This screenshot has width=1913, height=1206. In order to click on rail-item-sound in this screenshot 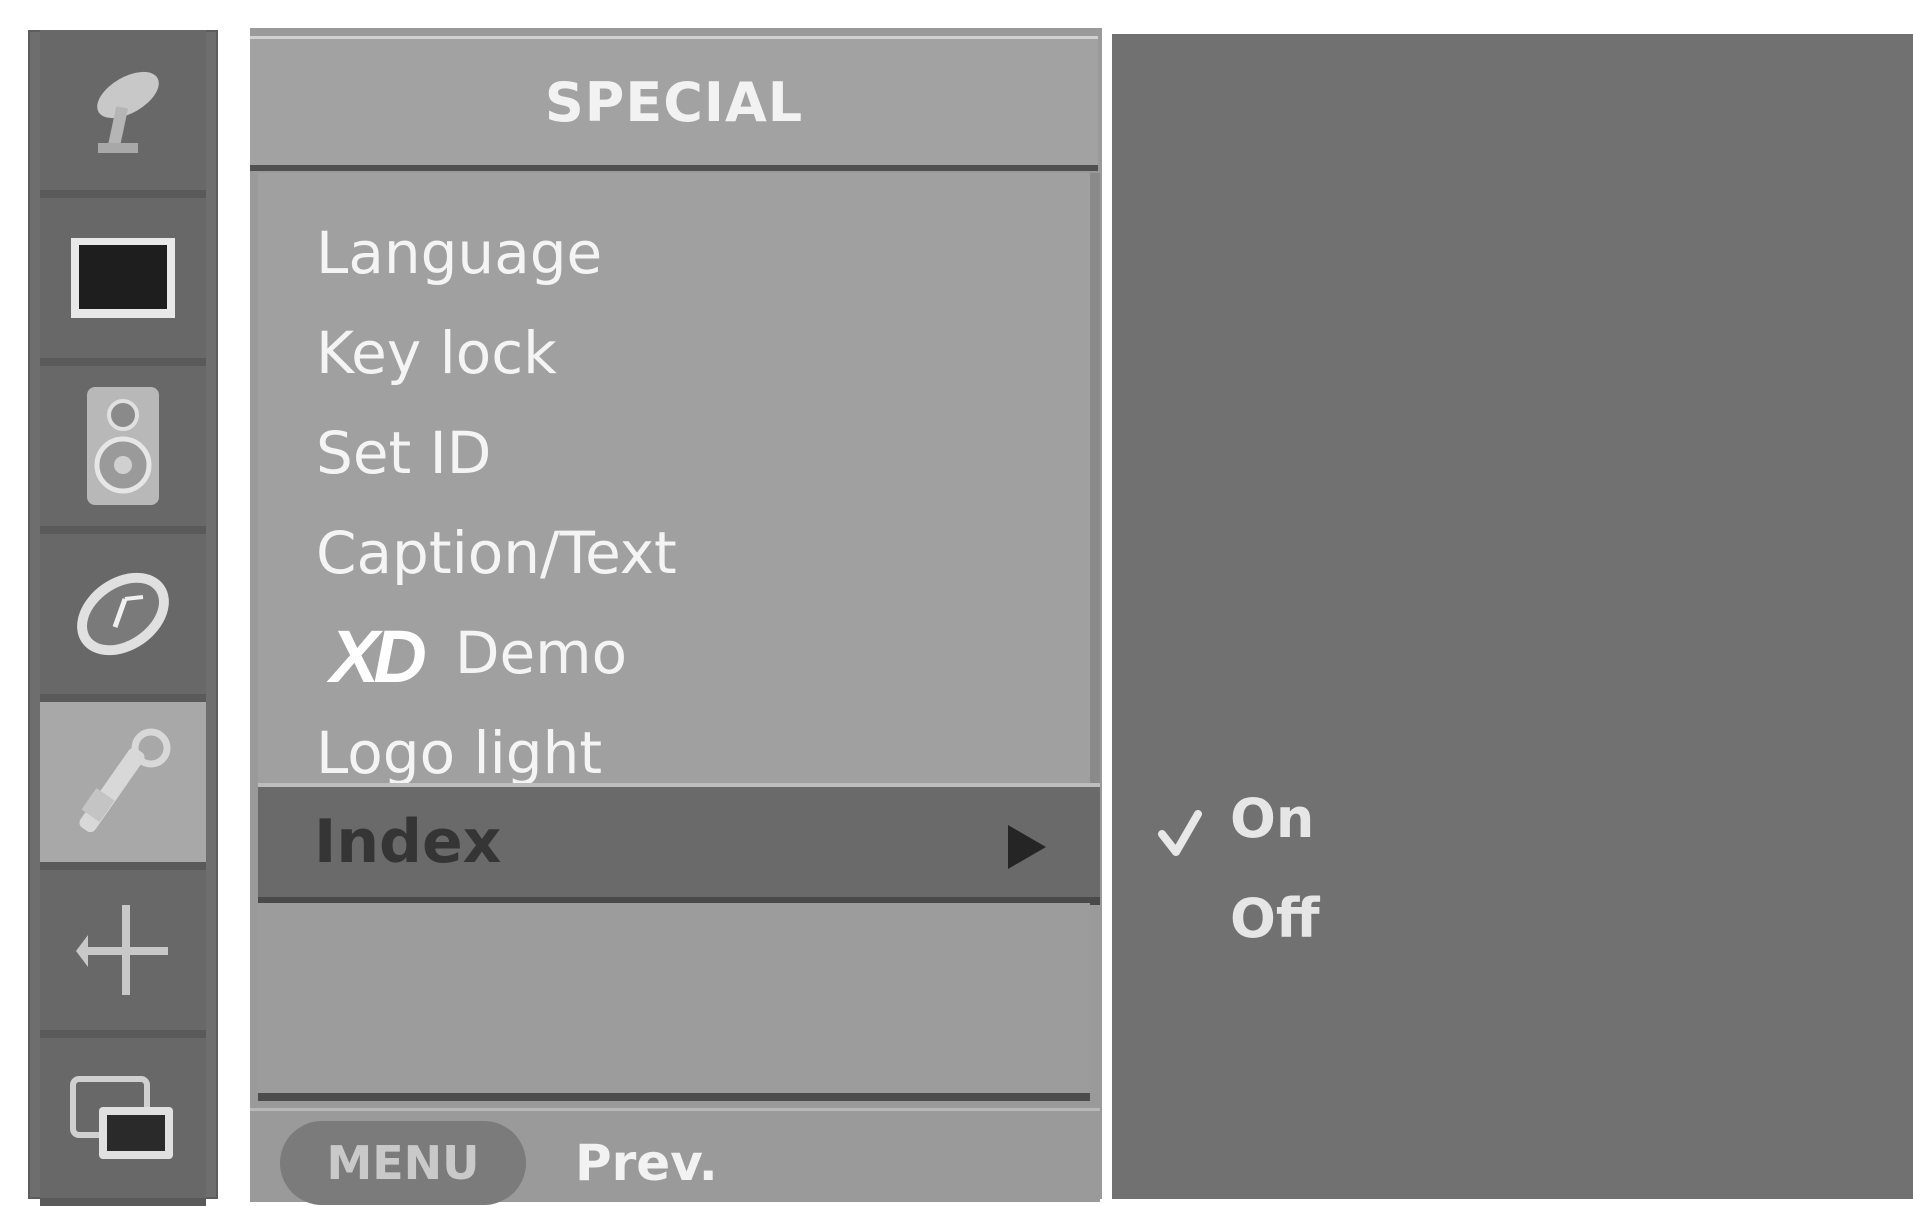, I will do `click(123, 450)`.